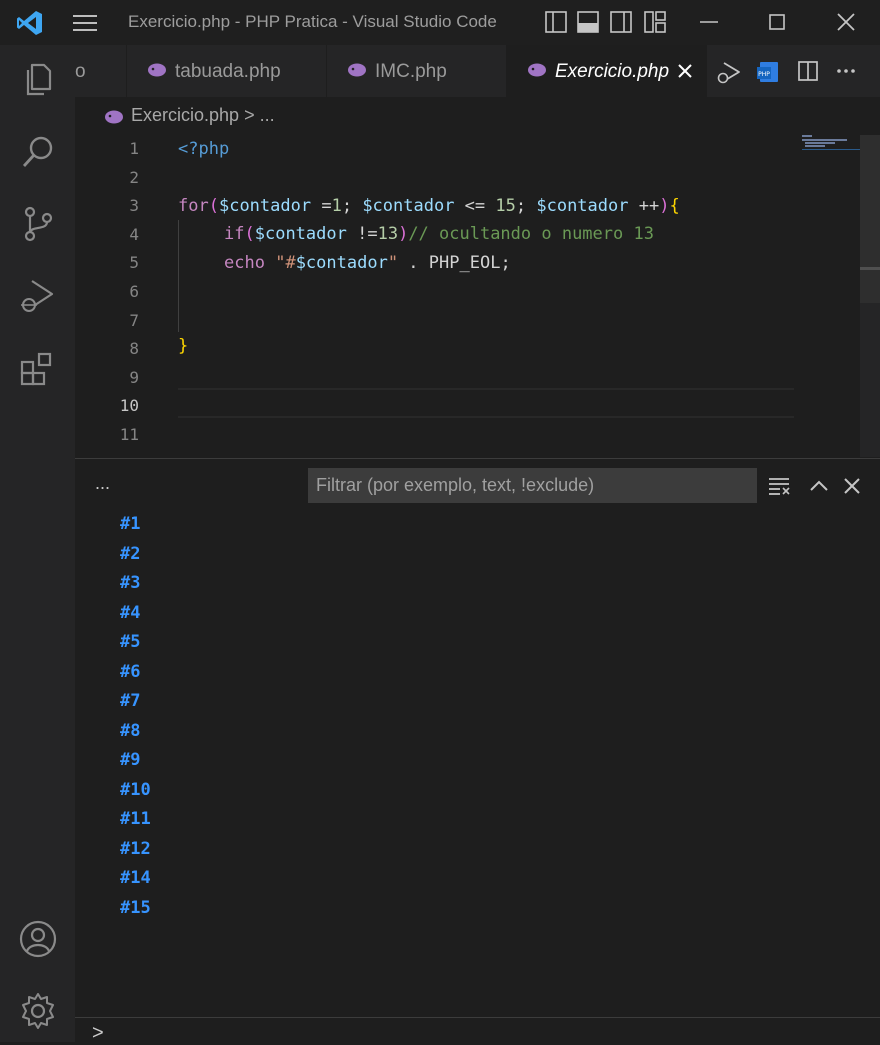 The image size is (880, 1045). Describe the element at coordinates (728, 72) in the screenshot. I see `run-php-icon` at that location.